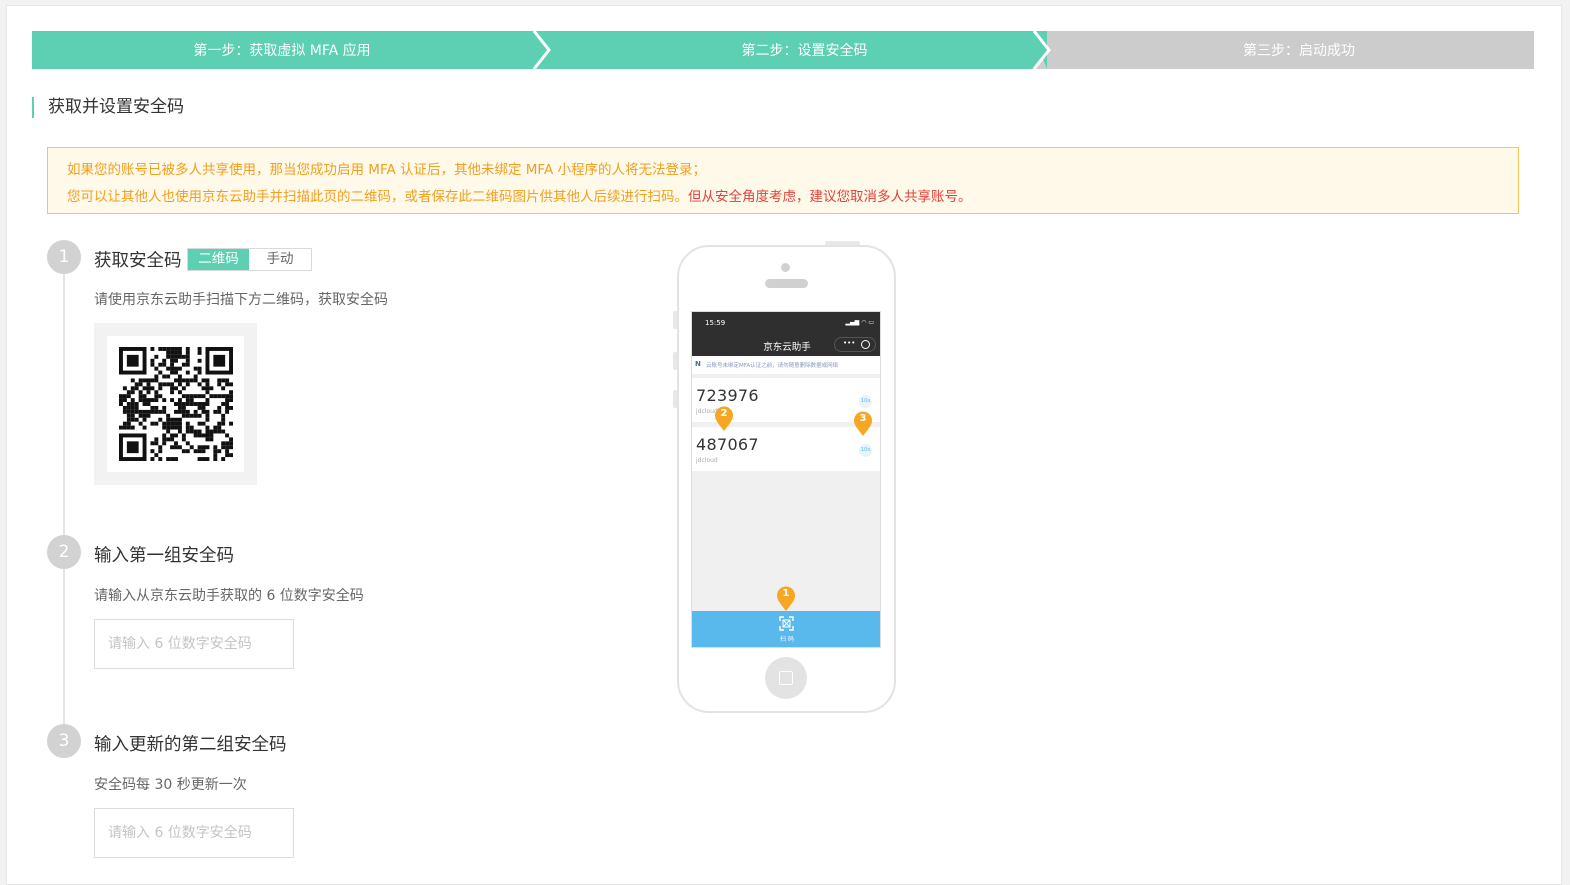 Image resolution: width=1570 pixels, height=885 pixels. What do you see at coordinates (190, 745) in the screenshot?
I see `step-3-title: 输入更新的第二组安全码` at bounding box center [190, 745].